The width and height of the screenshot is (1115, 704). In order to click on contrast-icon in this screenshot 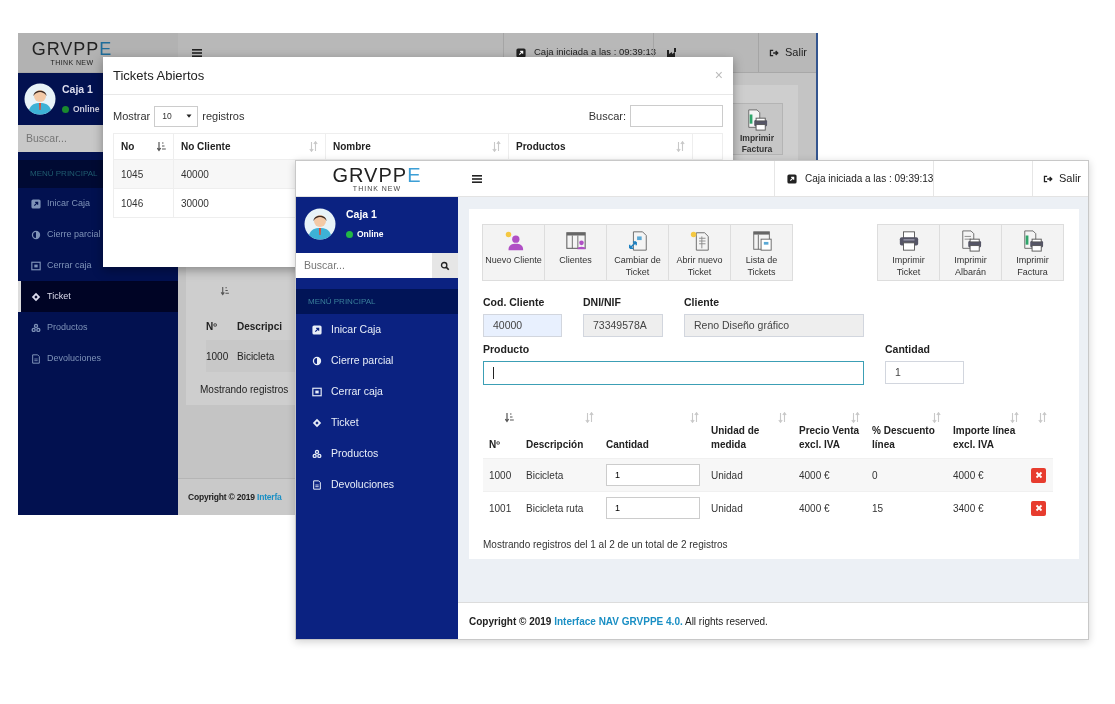, I will do `click(36, 234)`.